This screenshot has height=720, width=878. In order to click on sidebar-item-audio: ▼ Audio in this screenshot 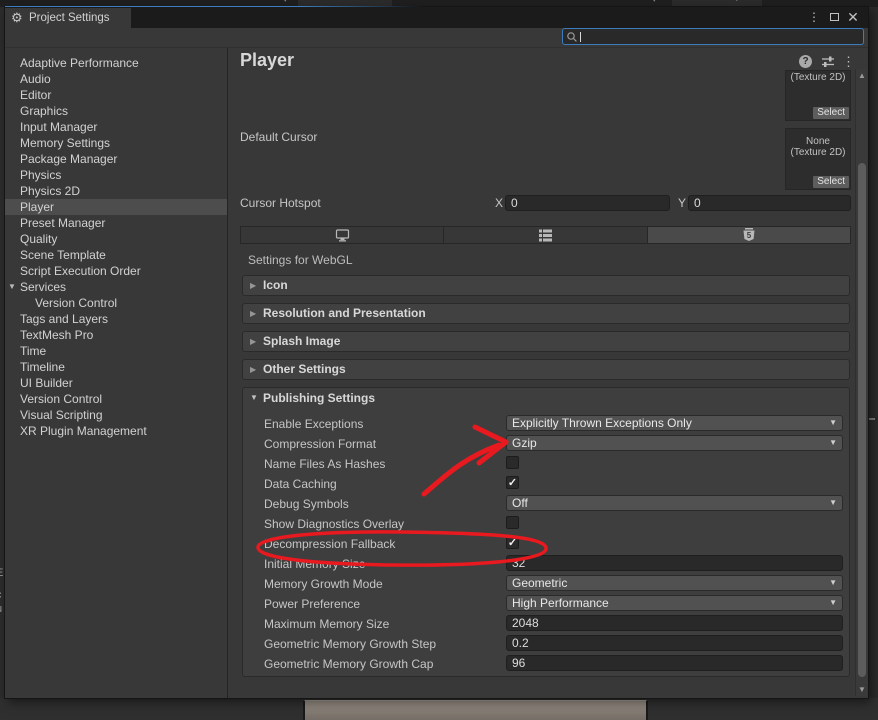, I will do `click(116, 79)`.